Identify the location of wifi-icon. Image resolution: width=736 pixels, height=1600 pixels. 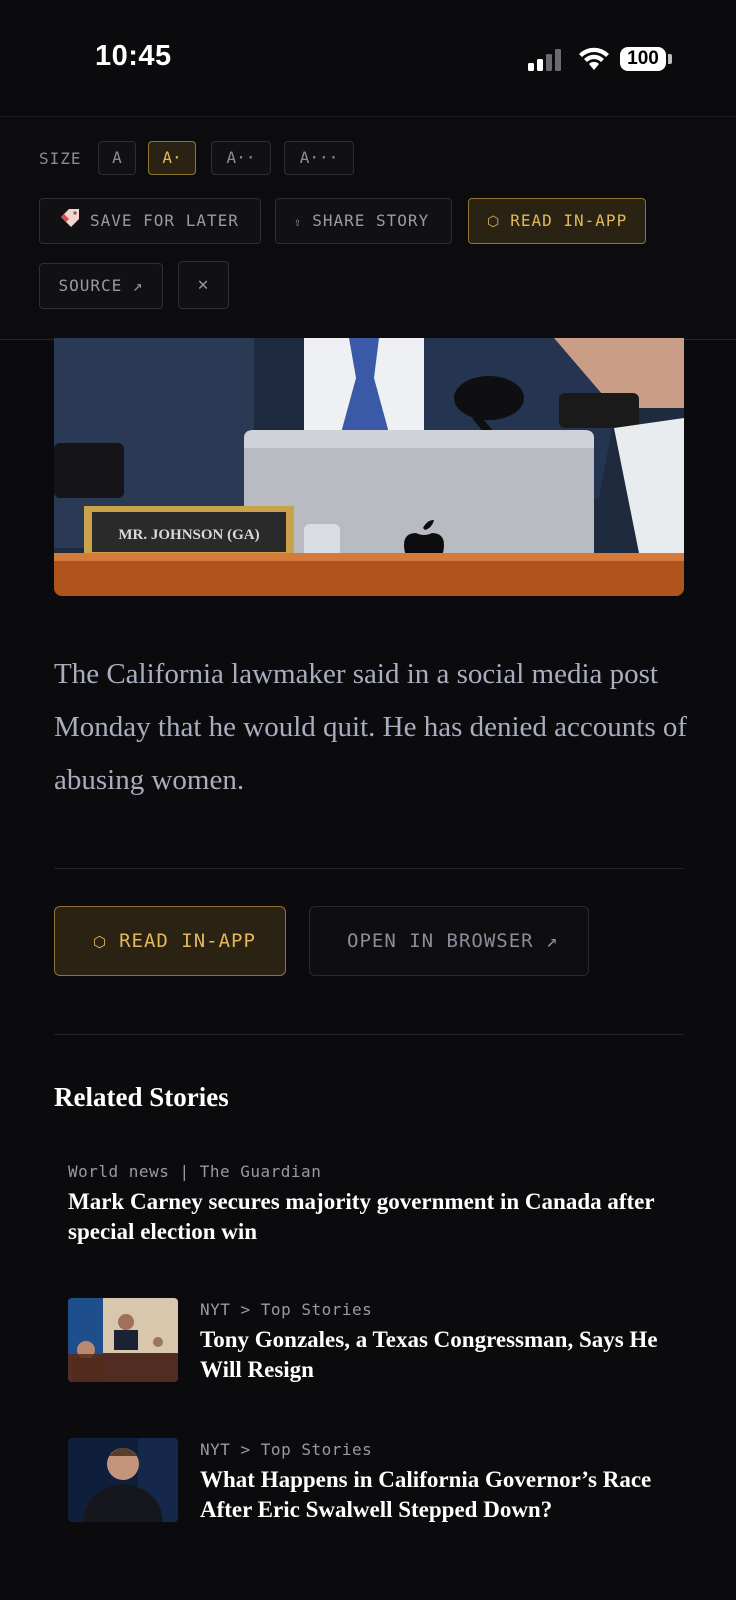
(594, 58).